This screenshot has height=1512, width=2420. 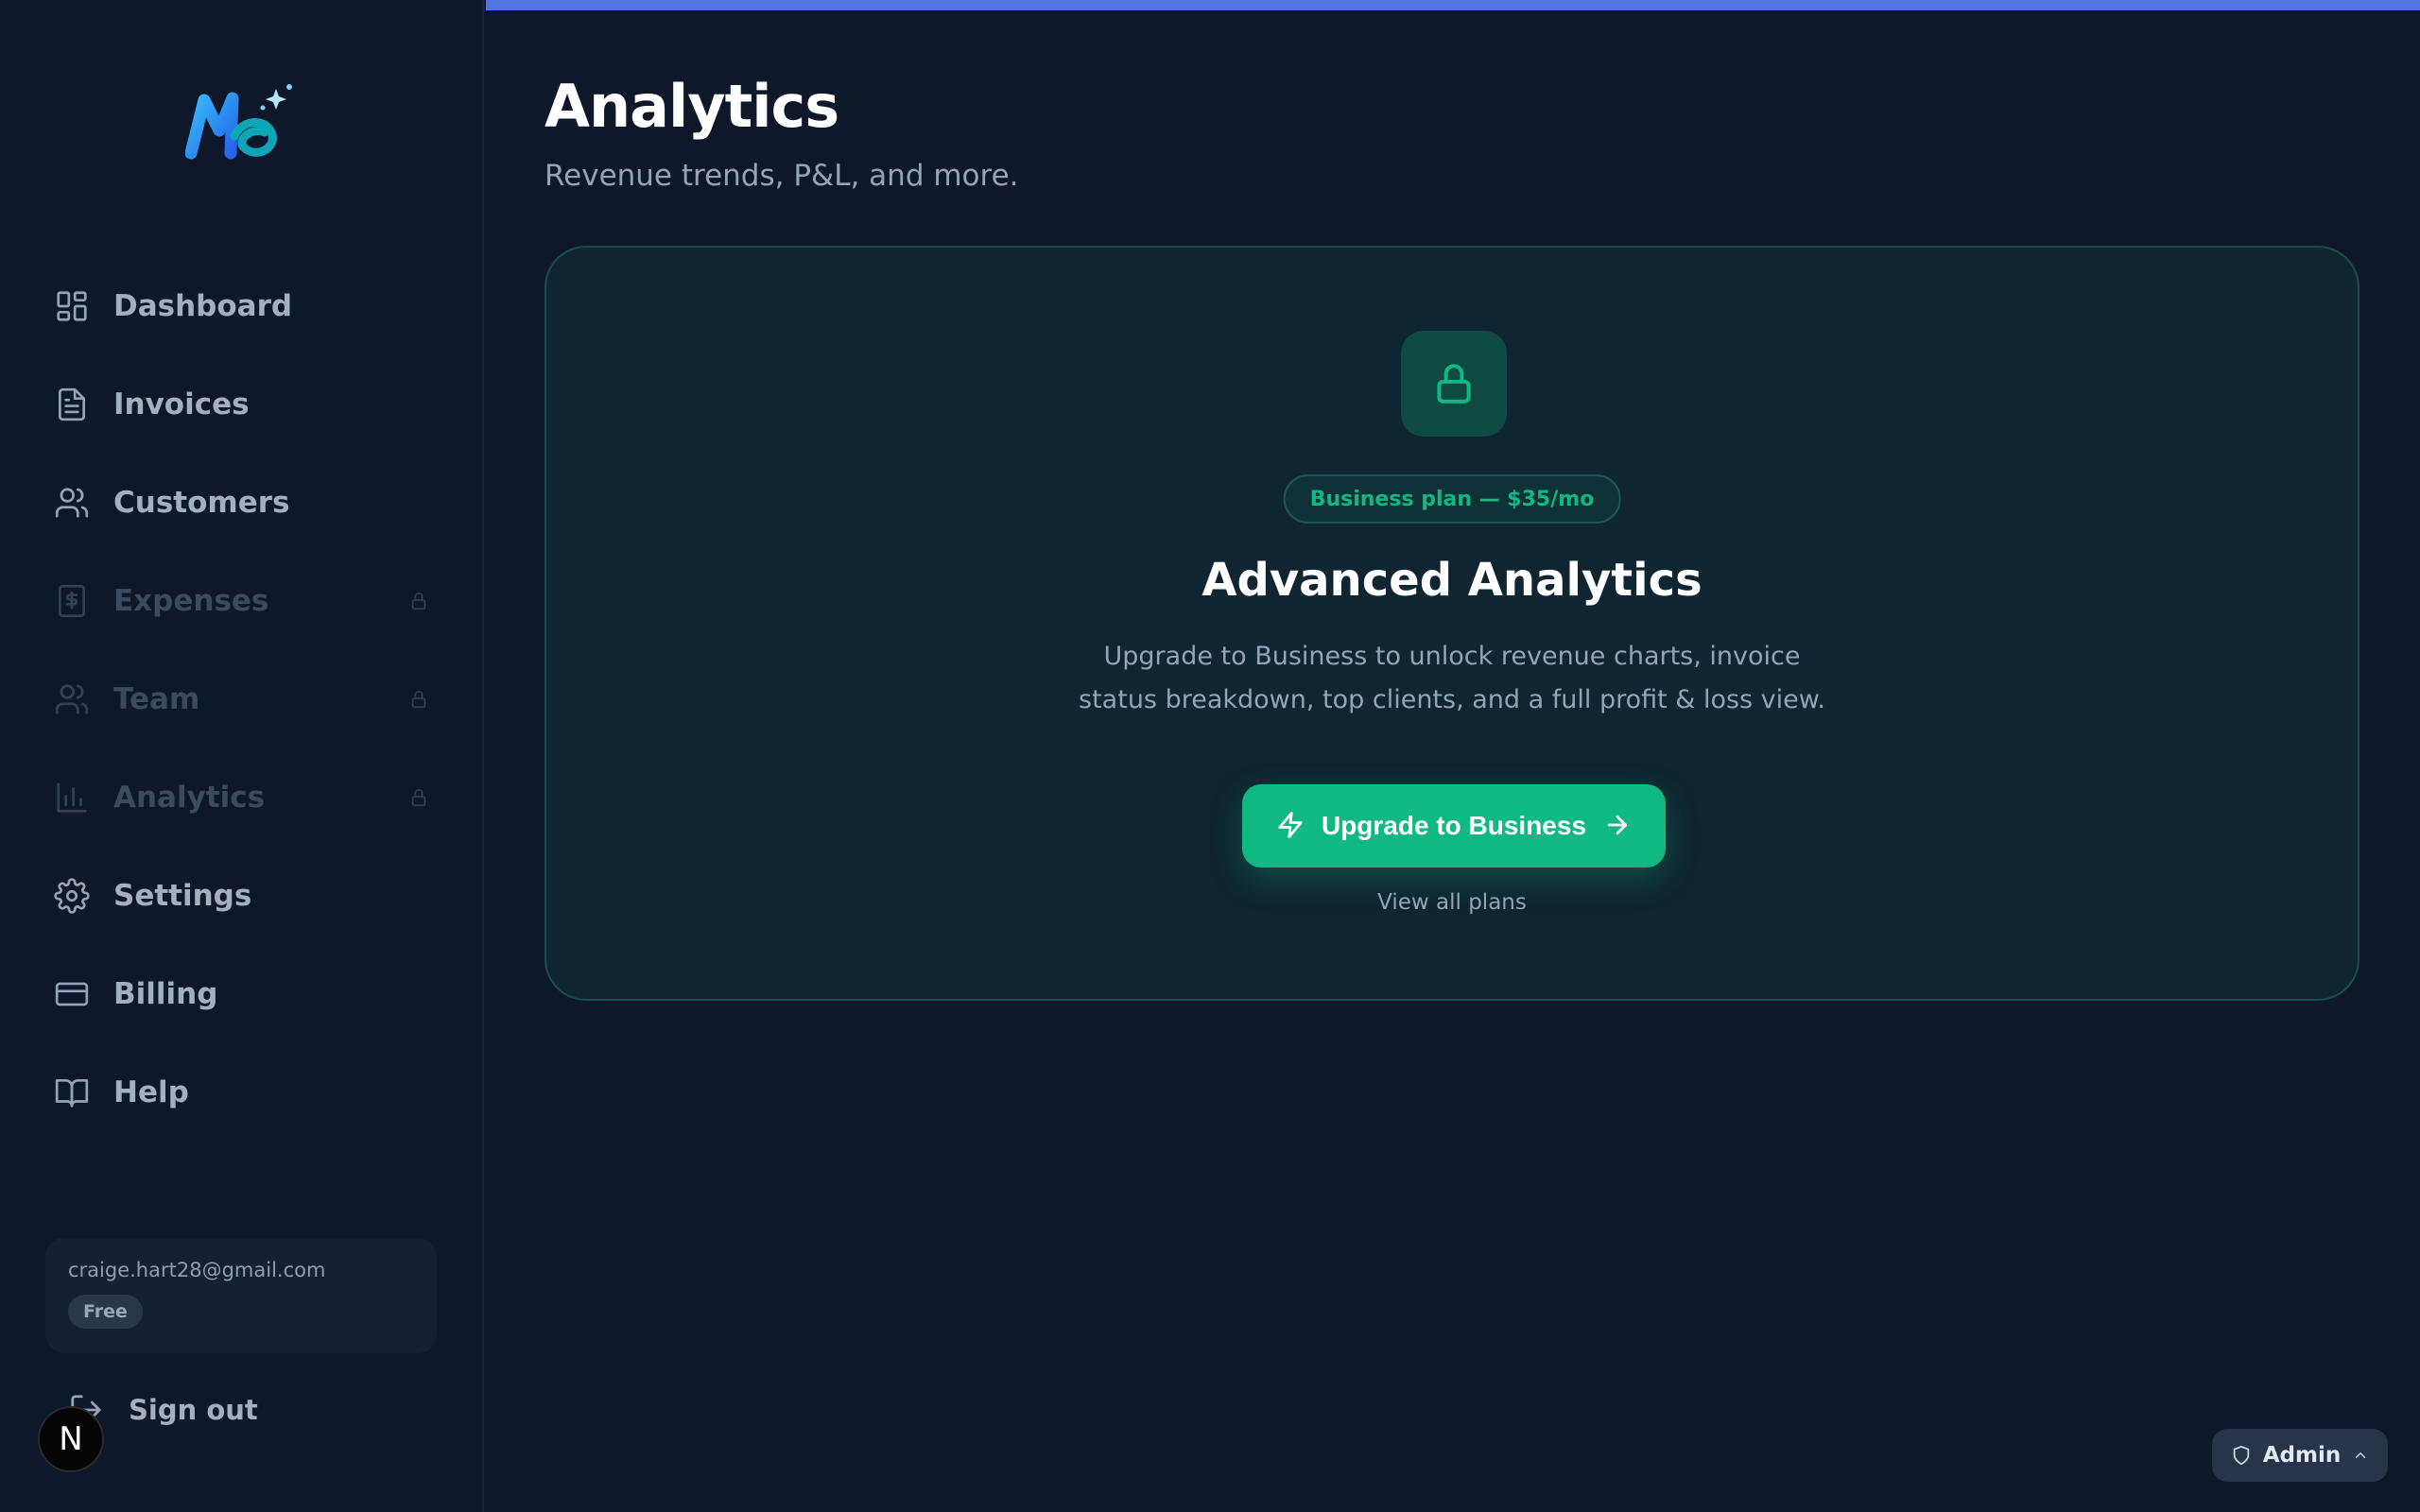 What do you see at coordinates (1452, 902) in the screenshot?
I see `view-all-plans-link: View all plans` at bounding box center [1452, 902].